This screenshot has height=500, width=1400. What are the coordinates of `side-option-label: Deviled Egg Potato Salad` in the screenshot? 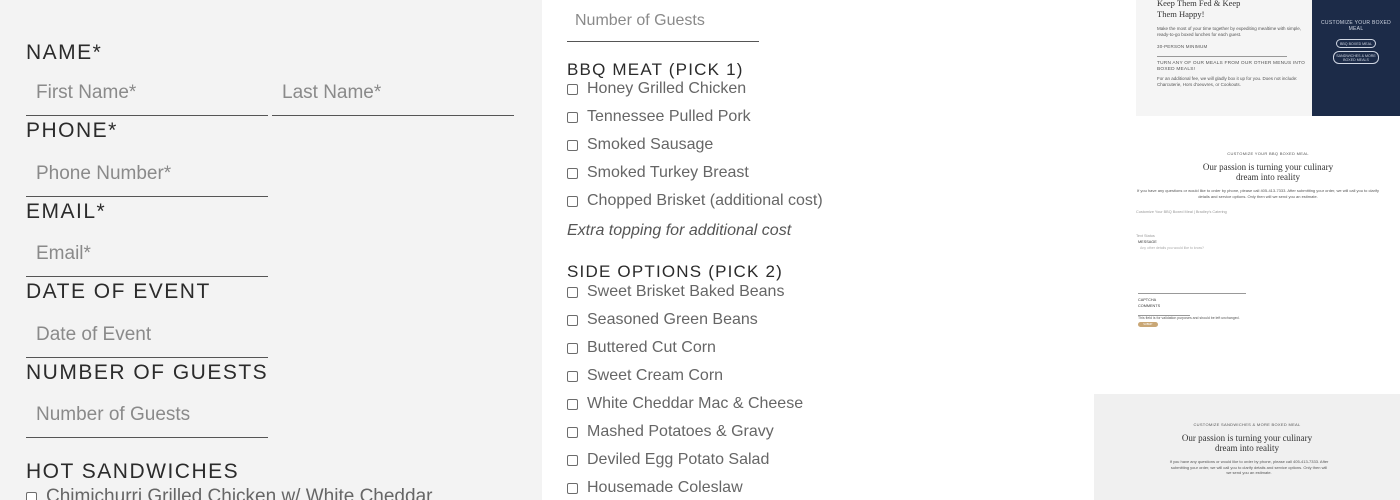 It's located at (678, 459).